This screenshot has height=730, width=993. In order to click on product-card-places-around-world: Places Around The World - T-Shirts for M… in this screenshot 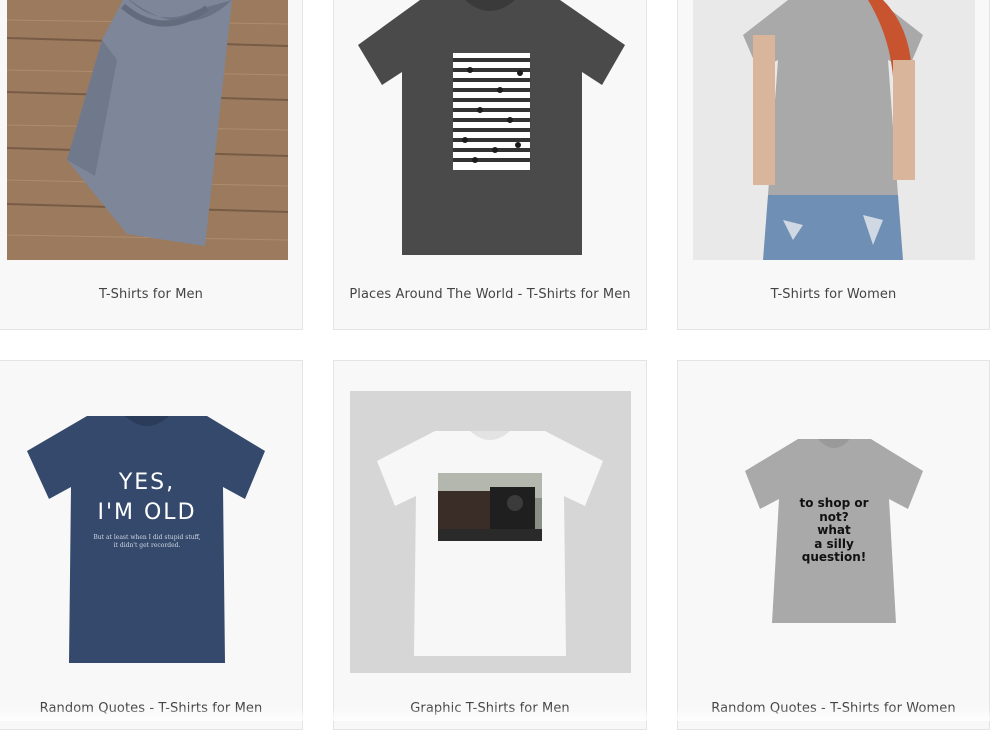, I will do `click(490, 165)`.